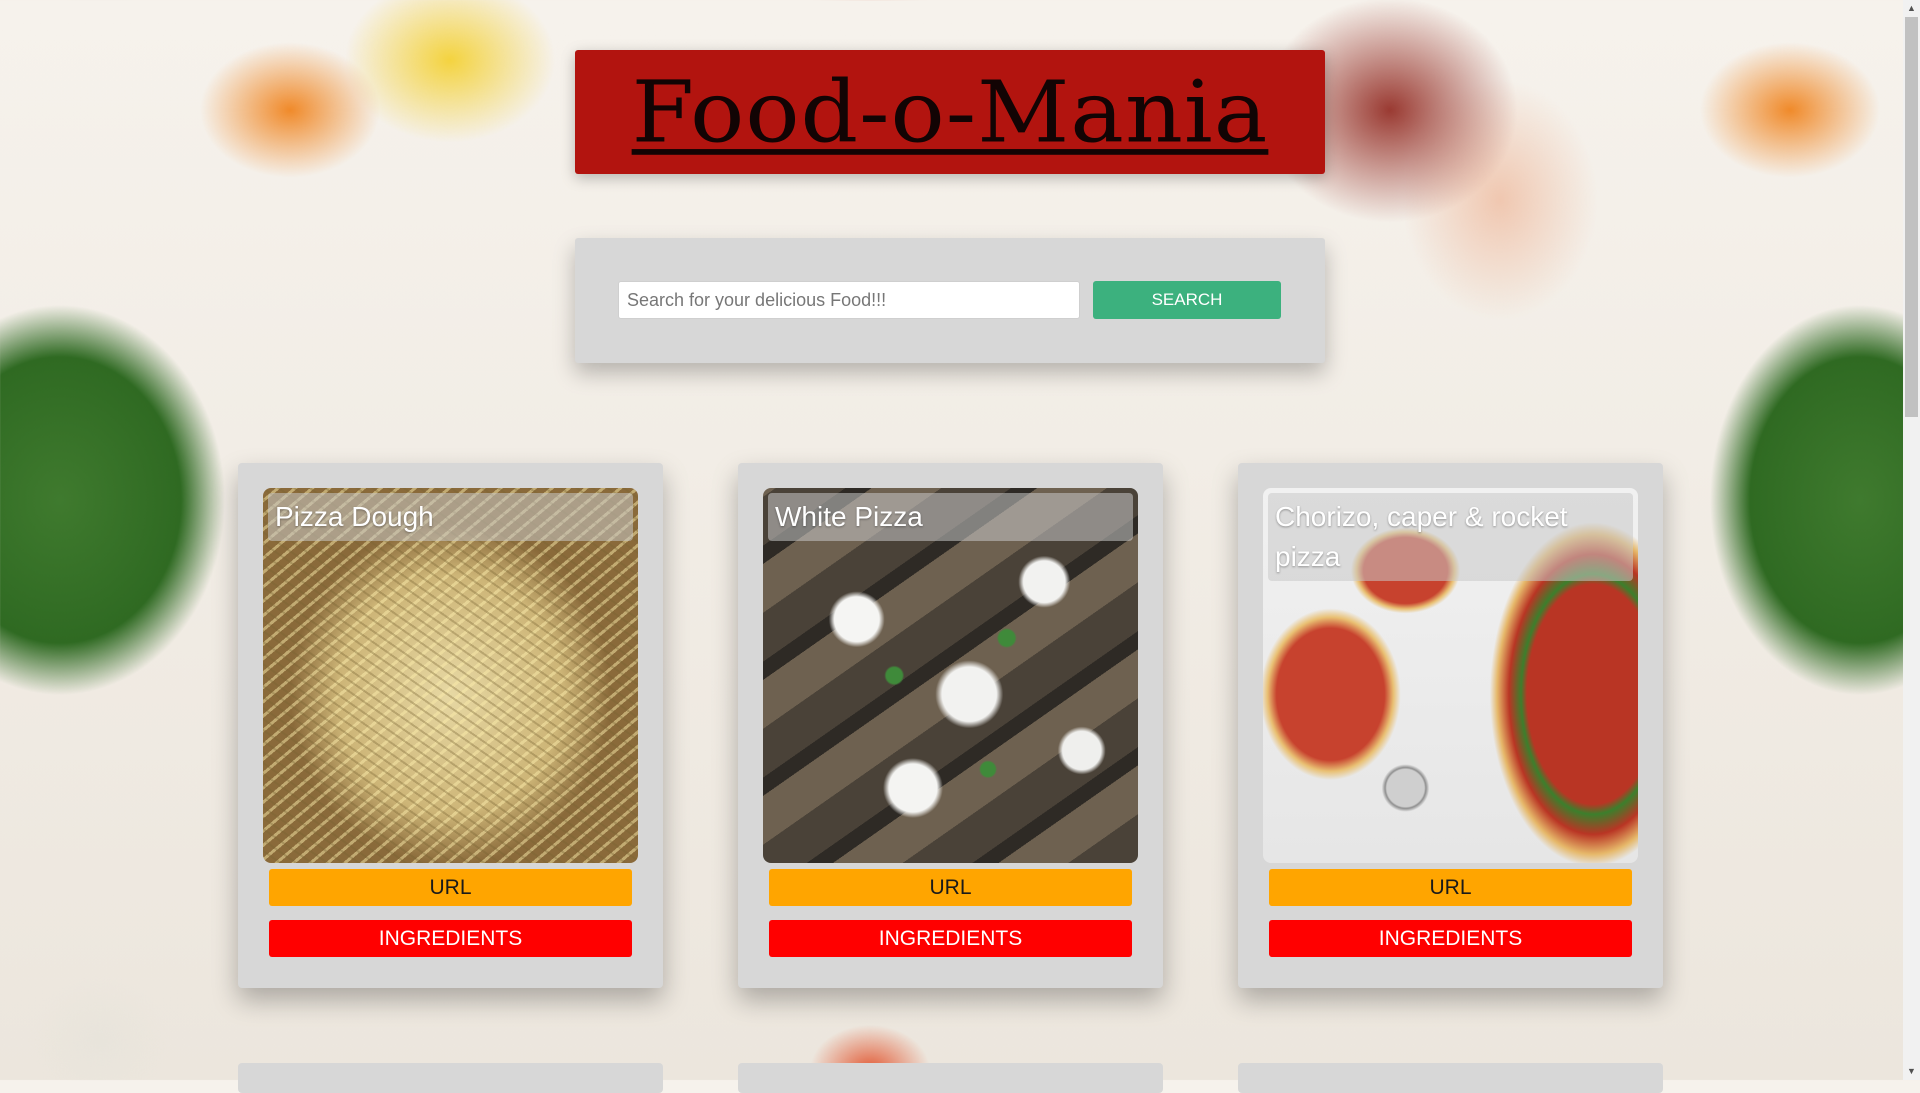  What do you see at coordinates (950, 517) in the screenshot?
I see `recipe-title: White Pizza` at bounding box center [950, 517].